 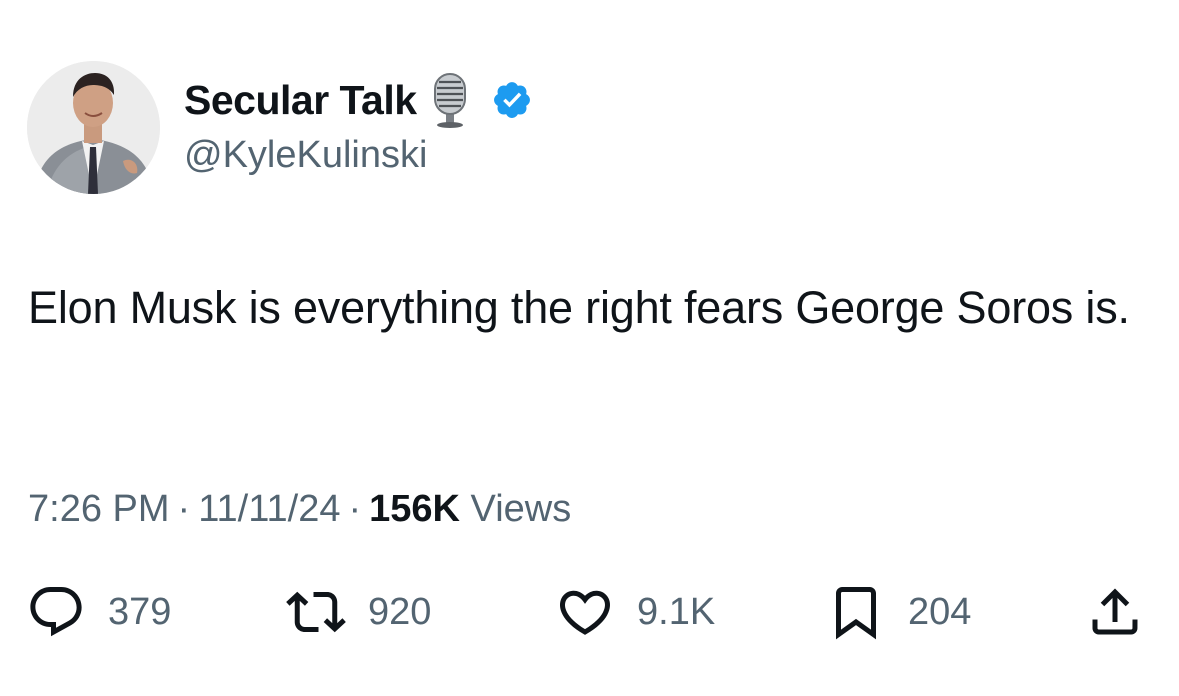 What do you see at coordinates (856, 613) in the screenshot?
I see `bookmark-icon` at bounding box center [856, 613].